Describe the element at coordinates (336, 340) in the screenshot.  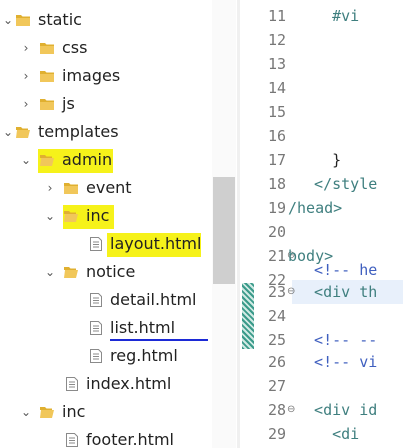
I see `code-line: <!-- --` at that location.